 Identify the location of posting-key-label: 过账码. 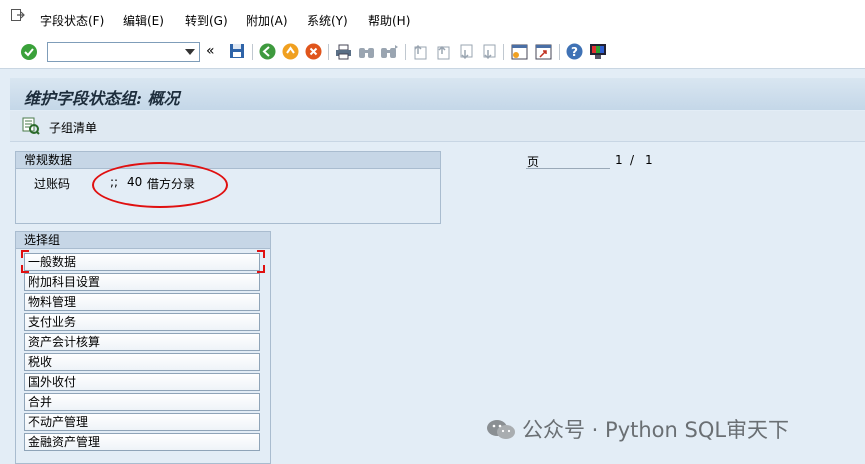
(52, 184).